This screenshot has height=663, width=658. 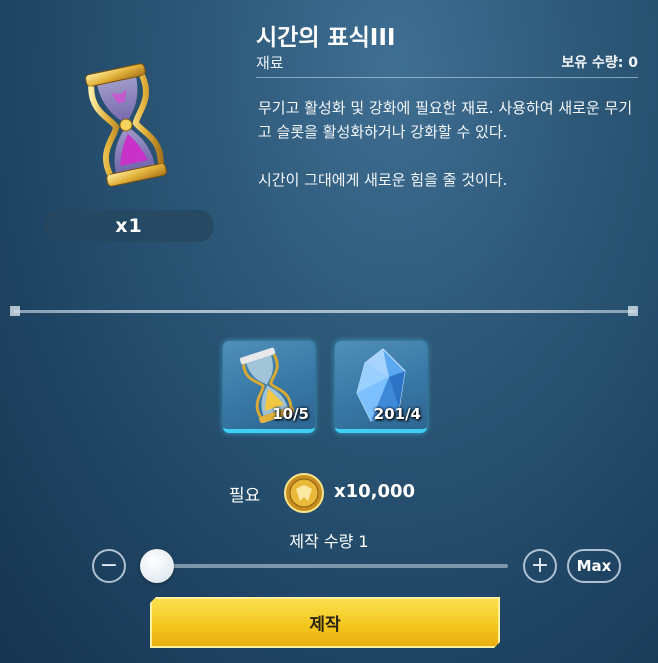 What do you see at coordinates (325, 622) in the screenshot?
I see `craft-button: 제작` at bounding box center [325, 622].